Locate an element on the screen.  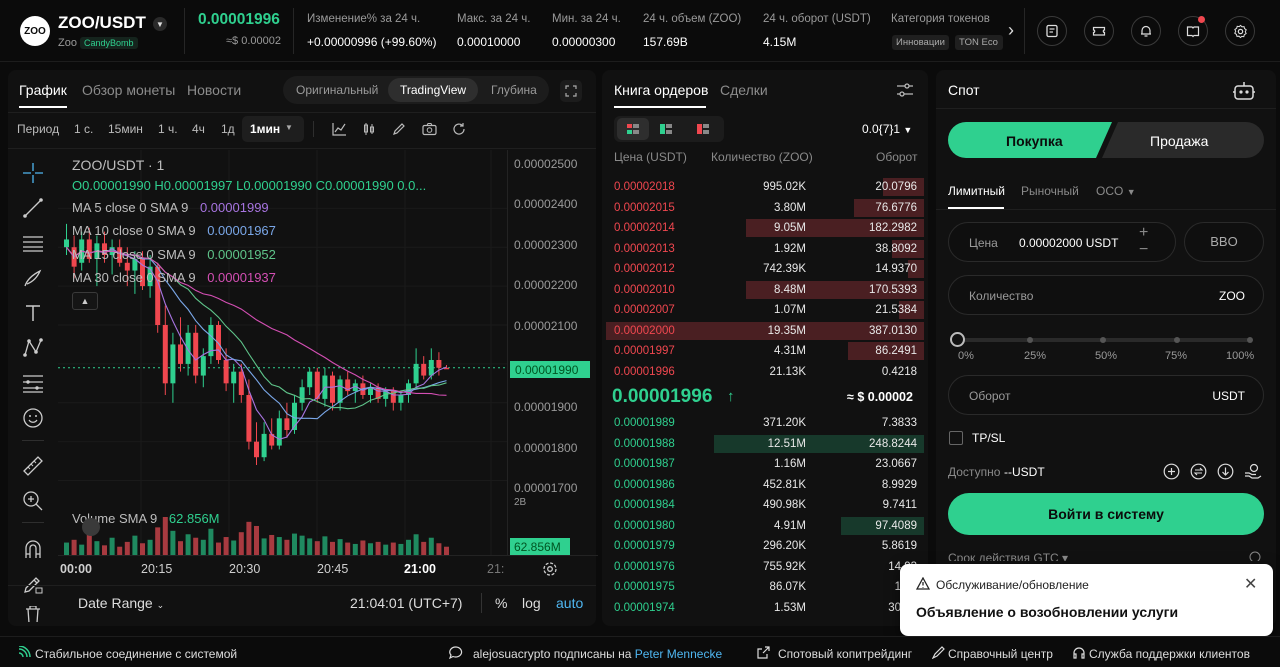
pair-selector: ZOO/USDT is located at coordinates (102, 23).